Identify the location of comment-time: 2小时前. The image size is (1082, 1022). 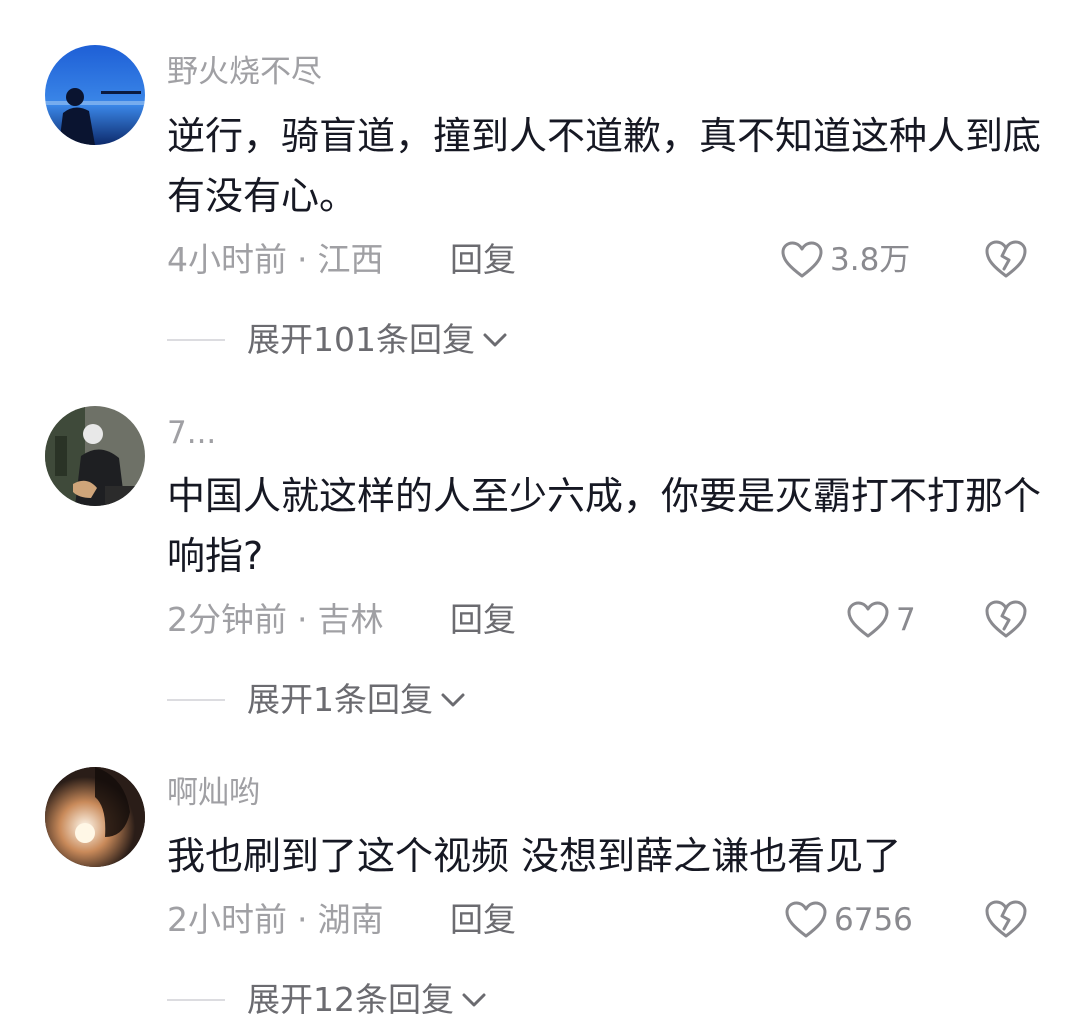
(227, 919).